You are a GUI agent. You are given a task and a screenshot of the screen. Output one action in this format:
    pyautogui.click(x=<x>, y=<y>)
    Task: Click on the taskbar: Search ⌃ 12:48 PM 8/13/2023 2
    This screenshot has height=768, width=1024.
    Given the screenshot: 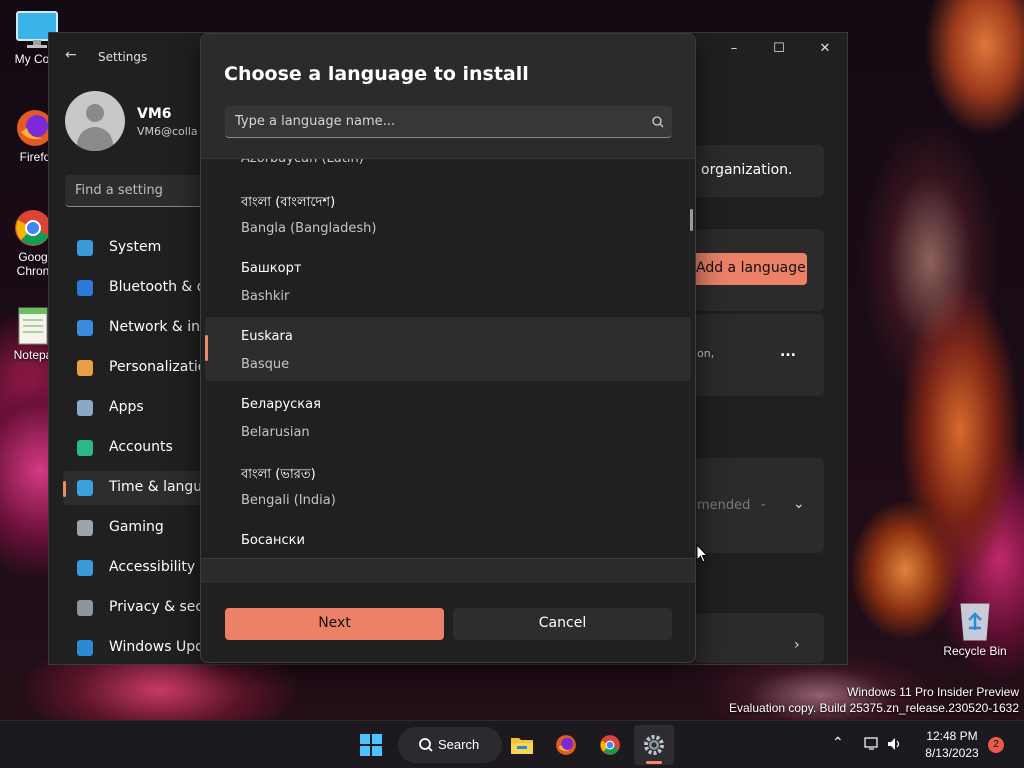 What is the action you would take?
    pyautogui.click(x=512, y=744)
    